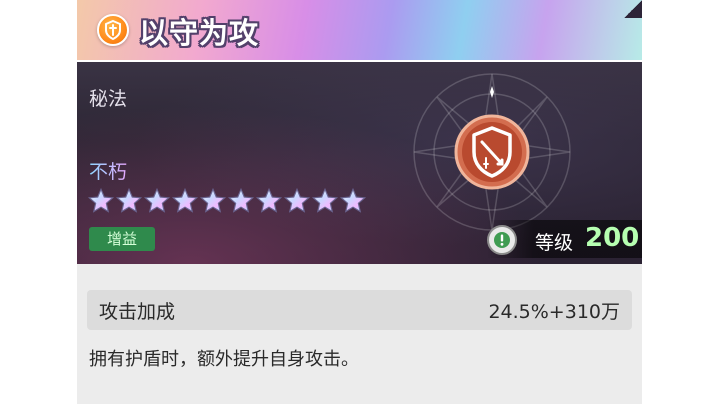  What do you see at coordinates (113, 30) in the screenshot?
I see `shield-sword-icon` at bounding box center [113, 30].